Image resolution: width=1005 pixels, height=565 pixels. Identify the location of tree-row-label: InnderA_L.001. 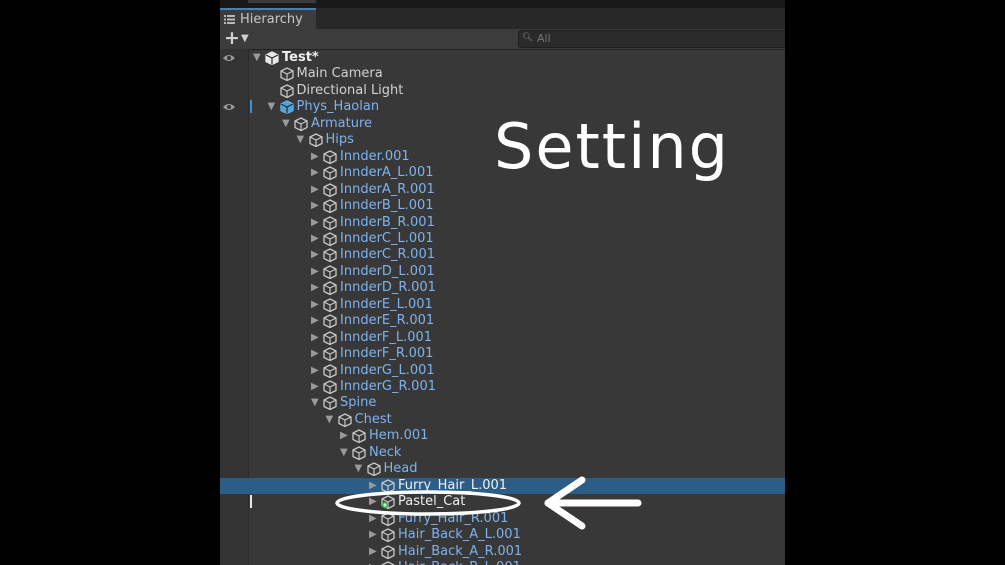
(387, 173).